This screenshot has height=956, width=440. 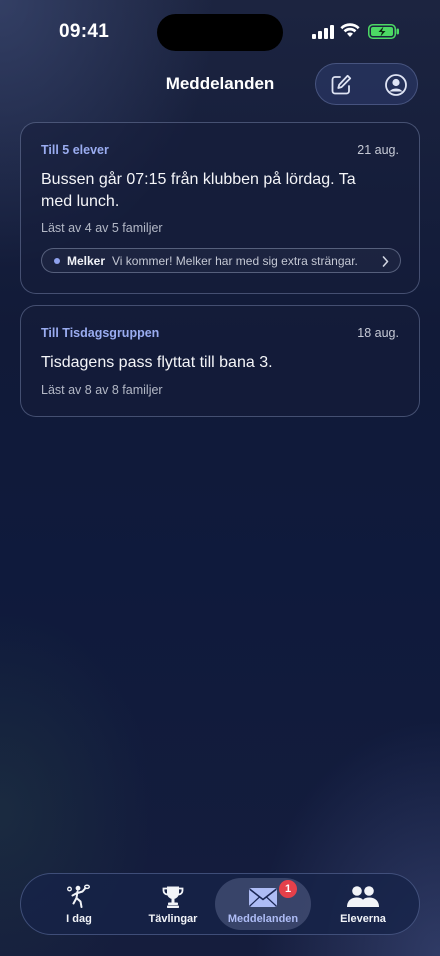 What do you see at coordinates (75, 150) in the screenshot?
I see `message-recipient: Till 5 elever` at bounding box center [75, 150].